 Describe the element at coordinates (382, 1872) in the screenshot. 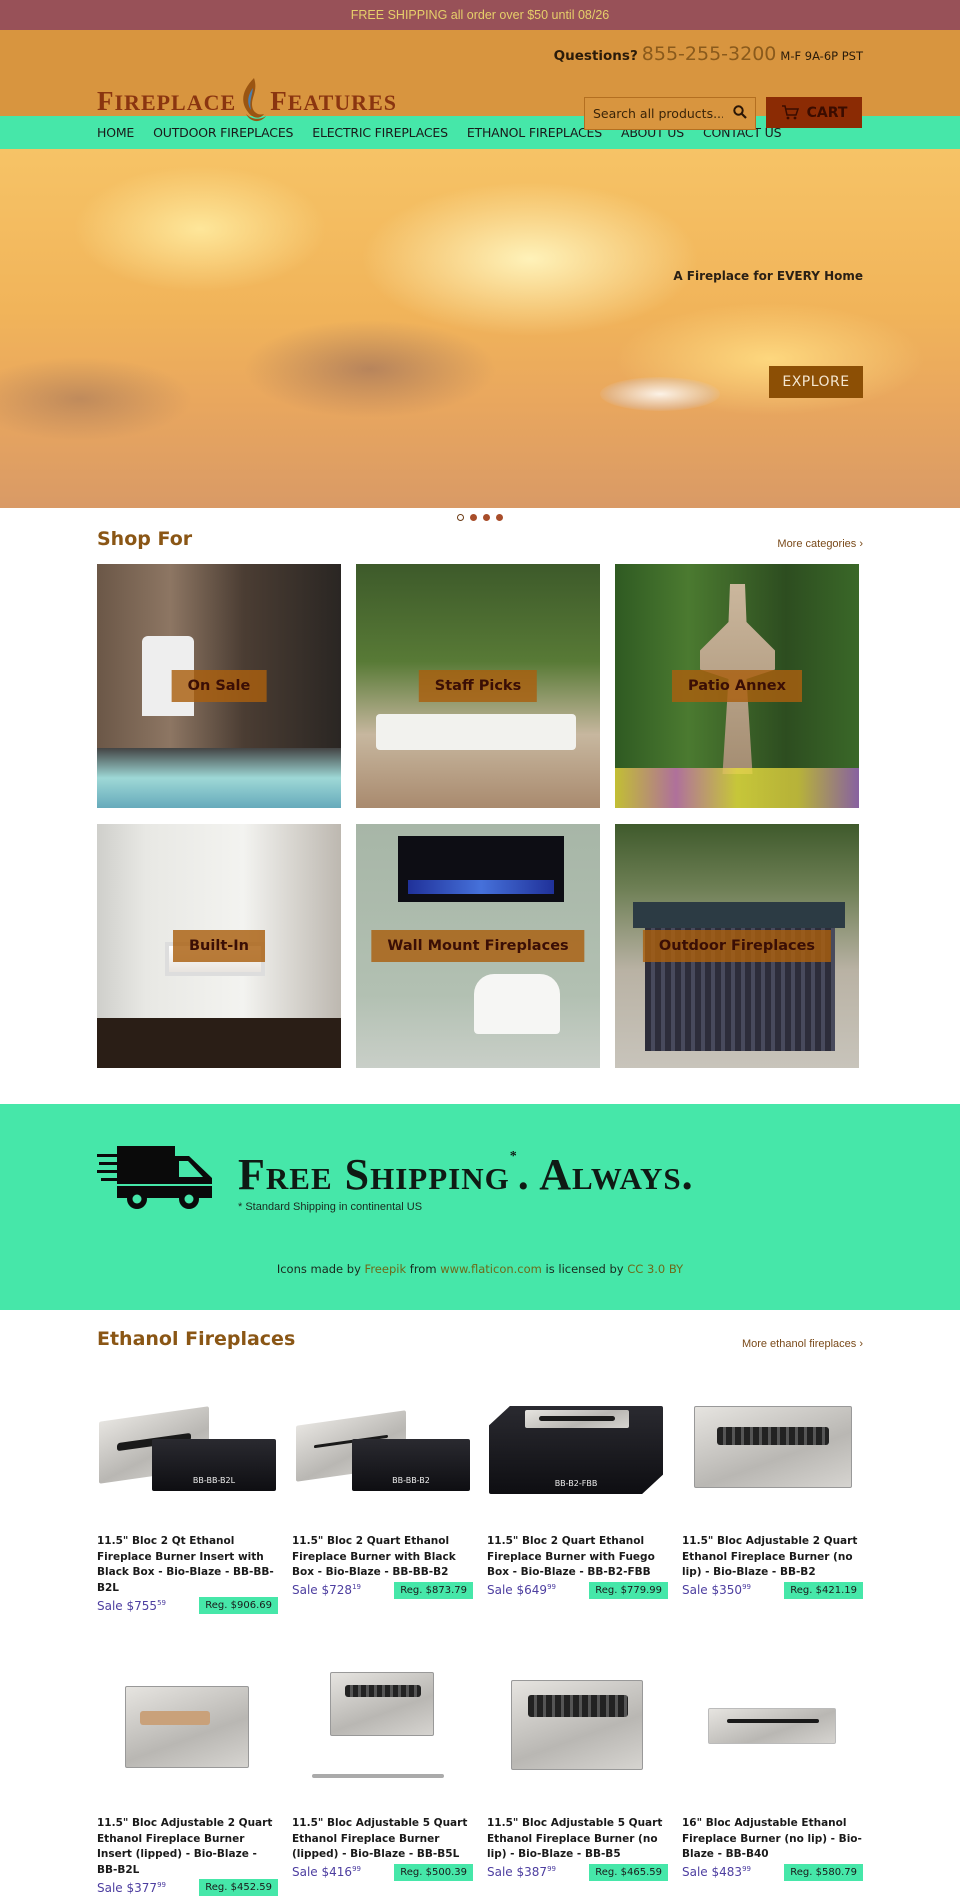

I see `price-row: Sale $41699 Reg. $500.39` at that location.